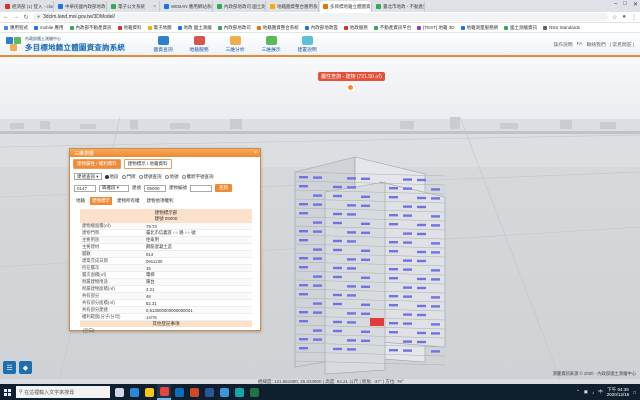 Image resolution: width=640 pixels, height=400 pixels. I want to click on menu-item-1: 地籍服務, so click(199, 44).